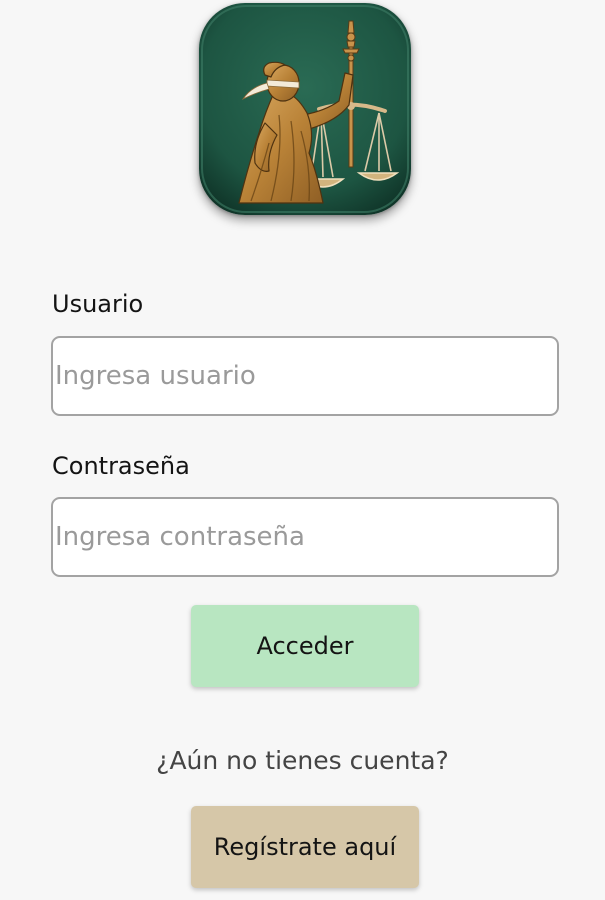 This screenshot has width=605, height=900. What do you see at coordinates (305, 847) in the screenshot?
I see `register-button: Regístrate aquí` at bounding box center [305, 847].